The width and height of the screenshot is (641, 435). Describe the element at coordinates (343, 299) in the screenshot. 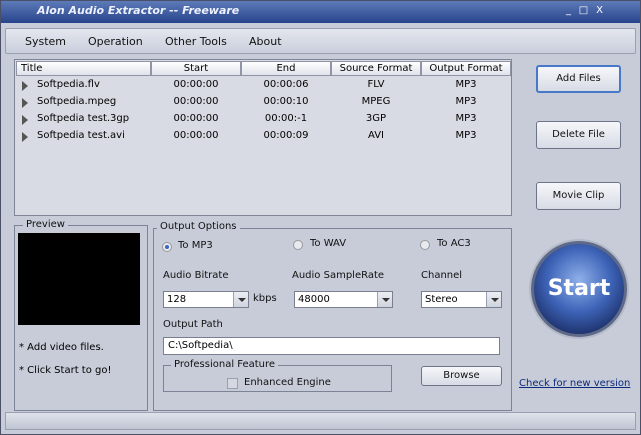

I see `audio-samplerate-select: 48000` at that location.